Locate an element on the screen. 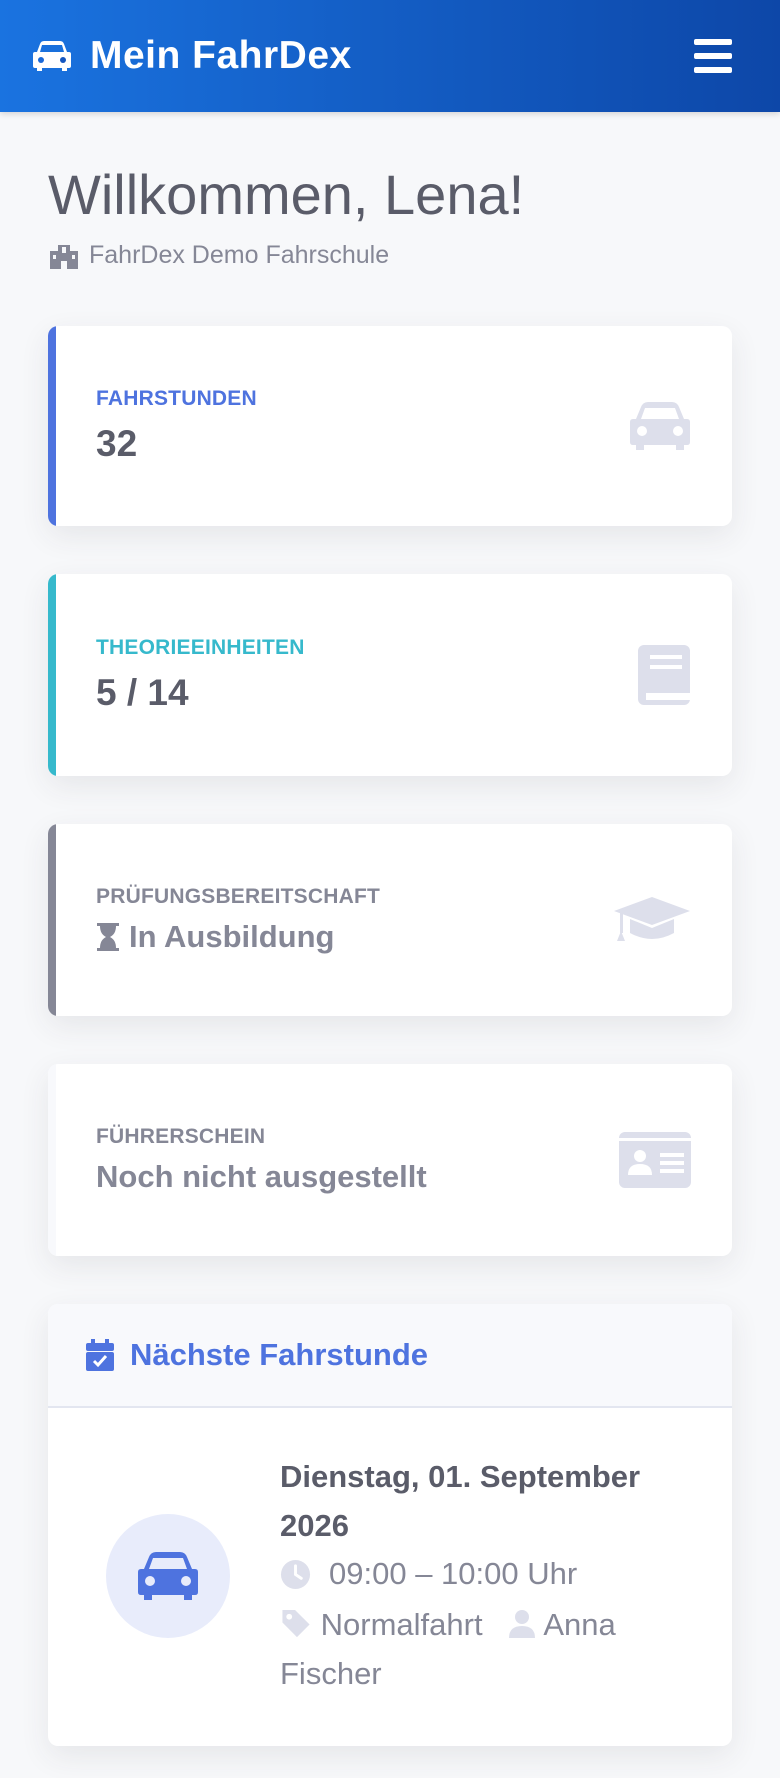 The image size is (780, 1778). stat-label: THEORIEEINHEITEN is located at coordinates (200, 647).